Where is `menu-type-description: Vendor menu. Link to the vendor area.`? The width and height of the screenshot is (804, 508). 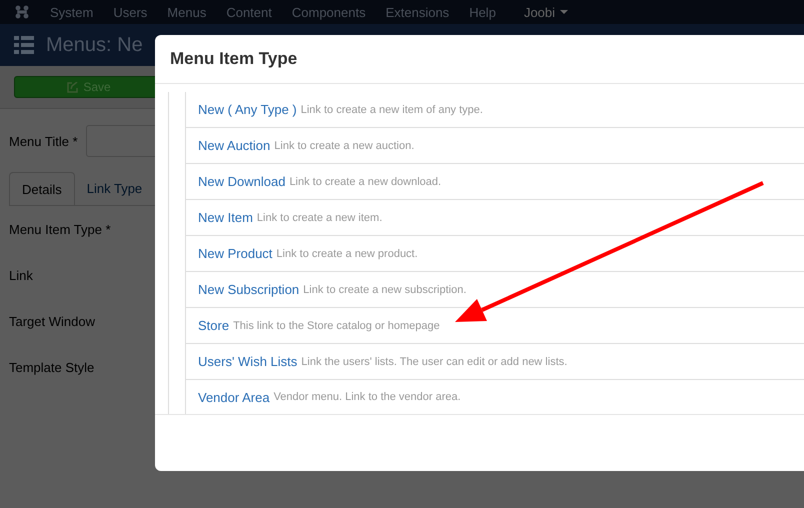
menu-type-description: Vendor menu. Link to the vendor area. is located at coordinates (367, 397).